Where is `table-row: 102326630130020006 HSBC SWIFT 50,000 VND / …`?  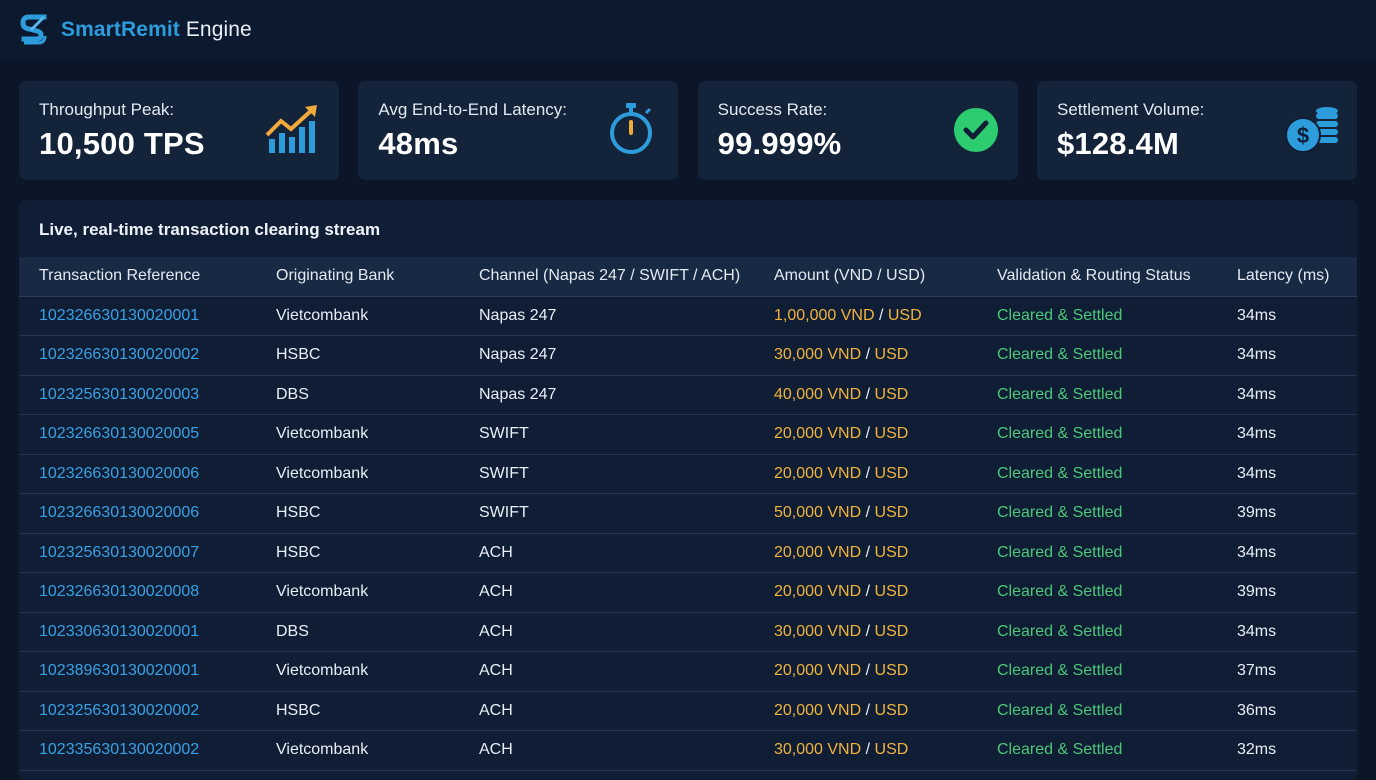
table-row: 102326630130020006 HSBC SWIFT 50,000 VND / … is located at coordinates (688, 513).